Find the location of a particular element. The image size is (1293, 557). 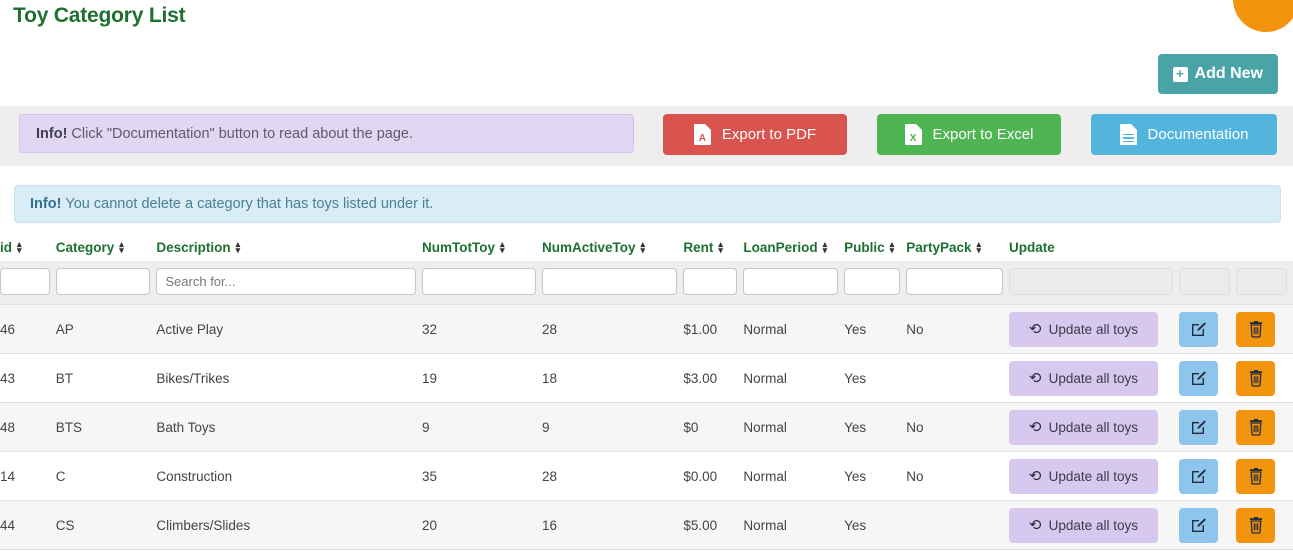

cell-category: BT is located at coordinates (106, 378).